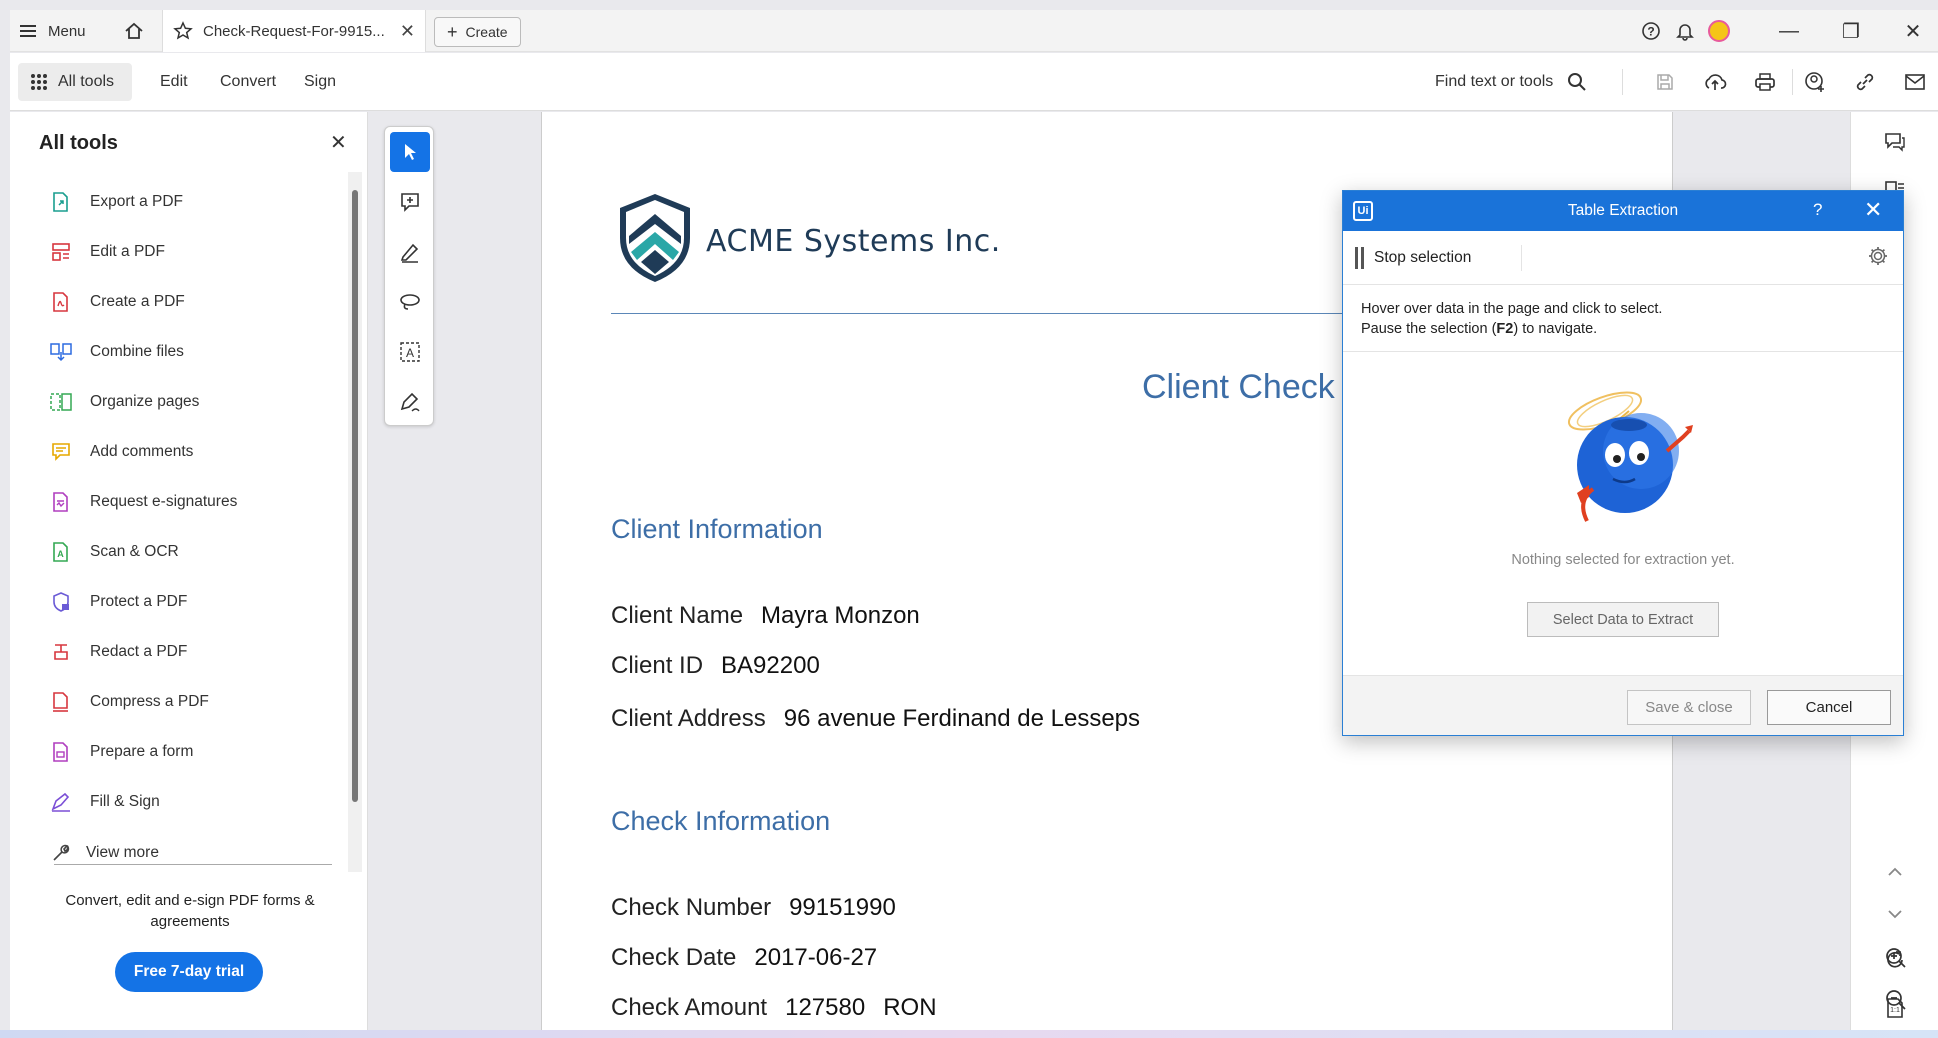 The image size is (1938, 1038). What do you see at coordinates (116, 202) in the screenshot?
I see `tool-export-pdf: Export a PDF` at bounding box center [116, 202].